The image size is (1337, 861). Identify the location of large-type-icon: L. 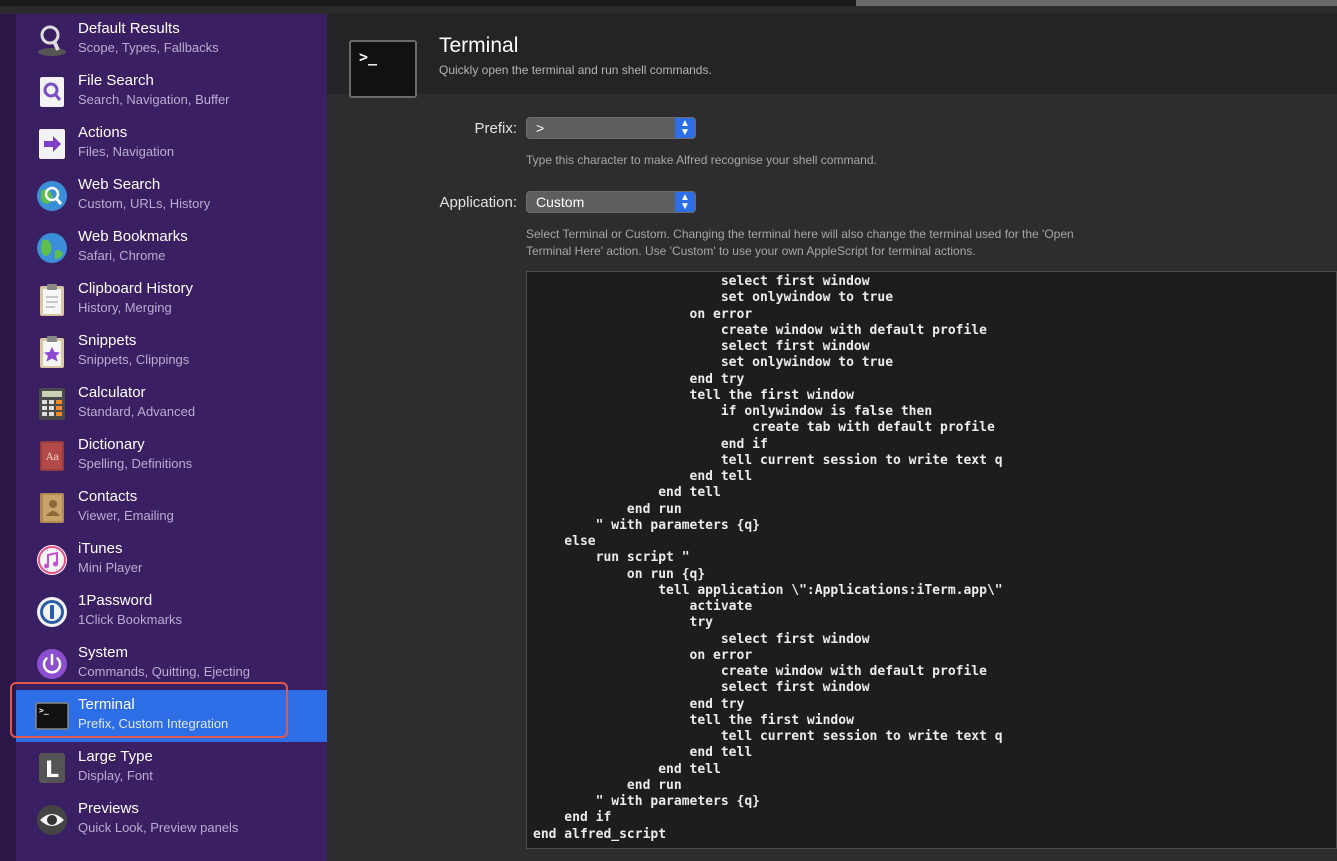
(52, 768).